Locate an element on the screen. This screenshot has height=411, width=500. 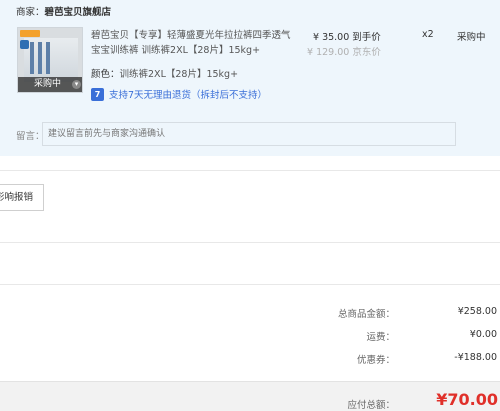
image-overlay-label: 采购中 is located at coordinates (48, 84).